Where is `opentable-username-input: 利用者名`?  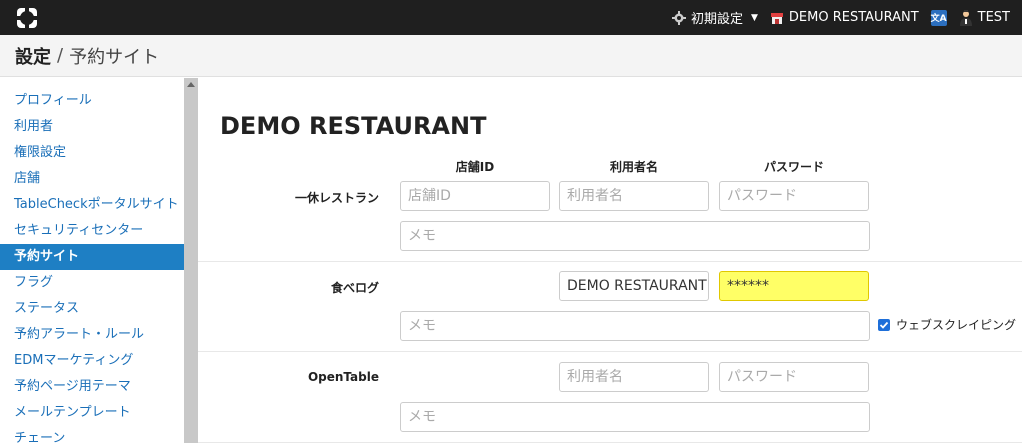 opentable-username-input: 利用者名 is located at coordinates (634, 377).